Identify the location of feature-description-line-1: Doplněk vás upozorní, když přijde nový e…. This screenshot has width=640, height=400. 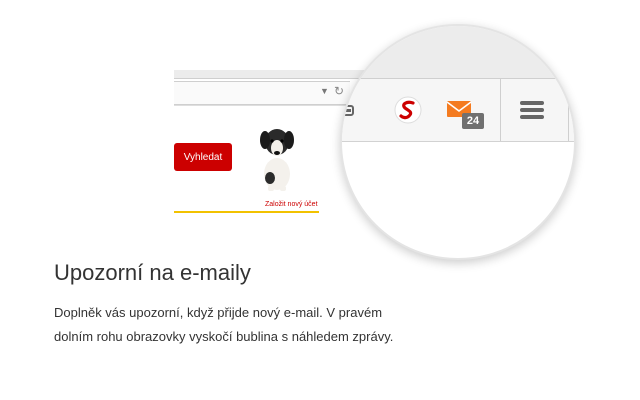
(218, 312).